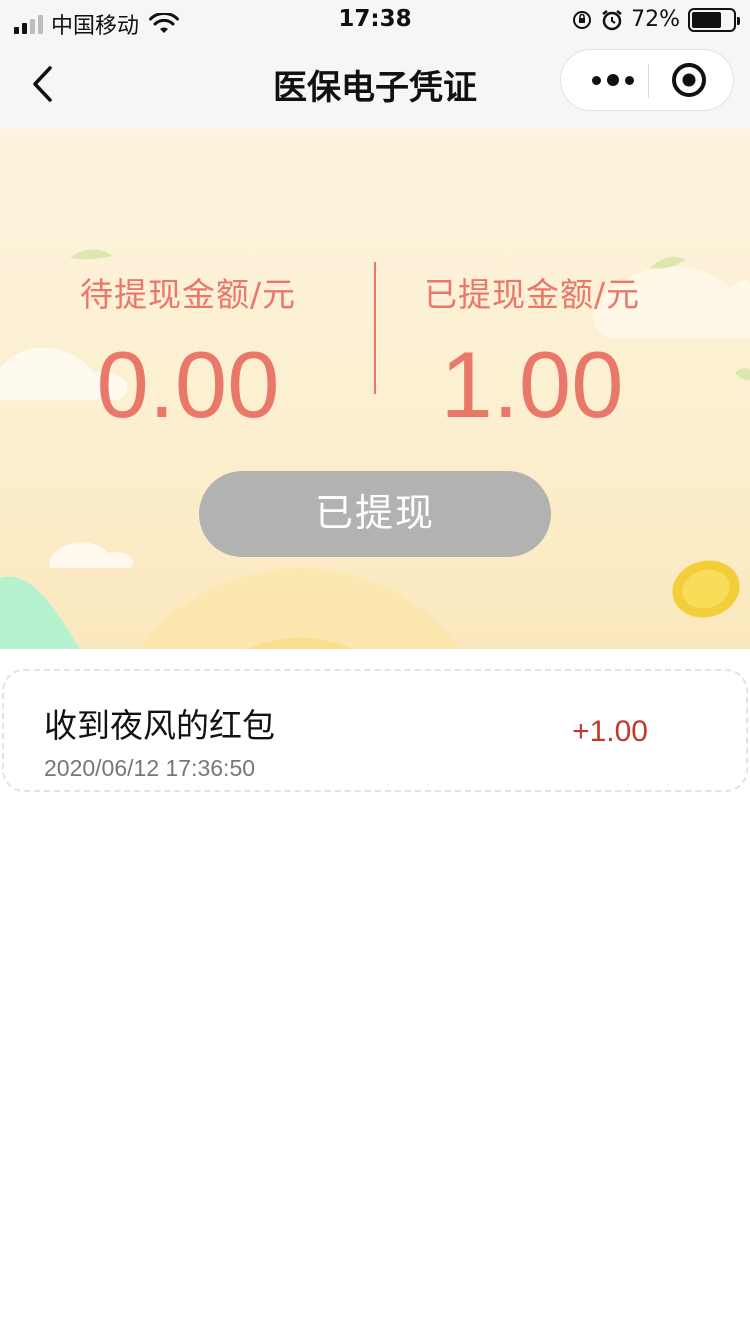  What do you see at coordinates (582, 19) in the screenshot?
I see `orientation-lock-icon` at bounding box center [582, 19].